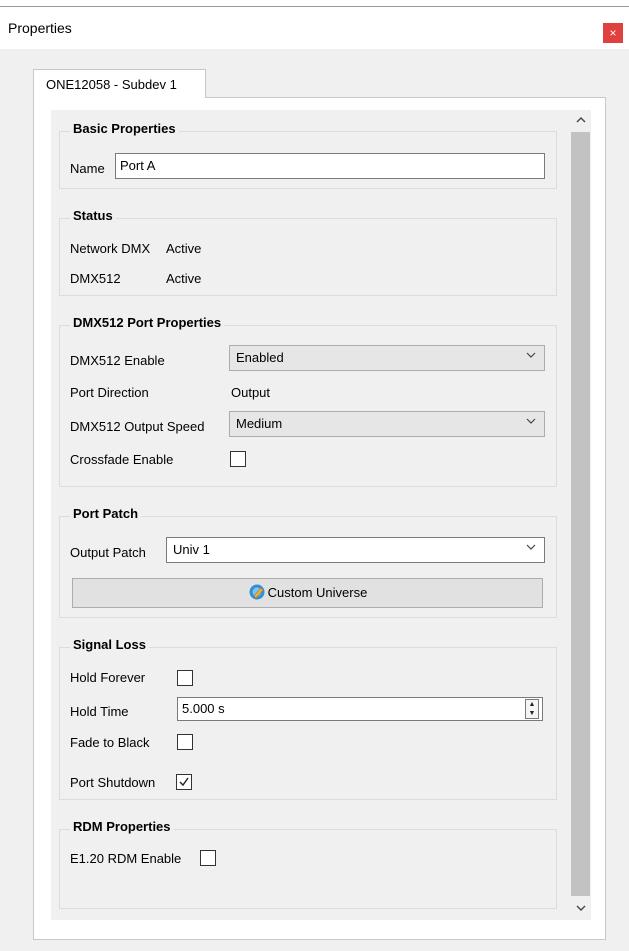  What do you see at coordinates (308, 252) in the screenshot?
I see `group-status: Status` at bounding box center [308, 252].